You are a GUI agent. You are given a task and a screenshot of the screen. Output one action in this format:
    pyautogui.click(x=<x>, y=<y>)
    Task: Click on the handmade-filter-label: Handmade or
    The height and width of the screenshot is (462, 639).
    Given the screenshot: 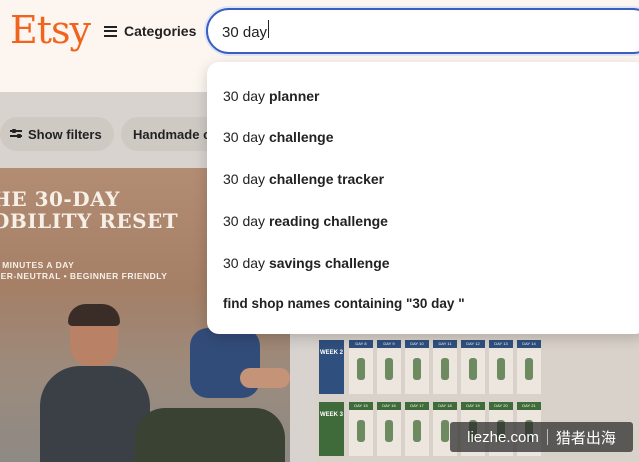 What is the action you would take?
    pyautogui.click(x=175, y=134)
    